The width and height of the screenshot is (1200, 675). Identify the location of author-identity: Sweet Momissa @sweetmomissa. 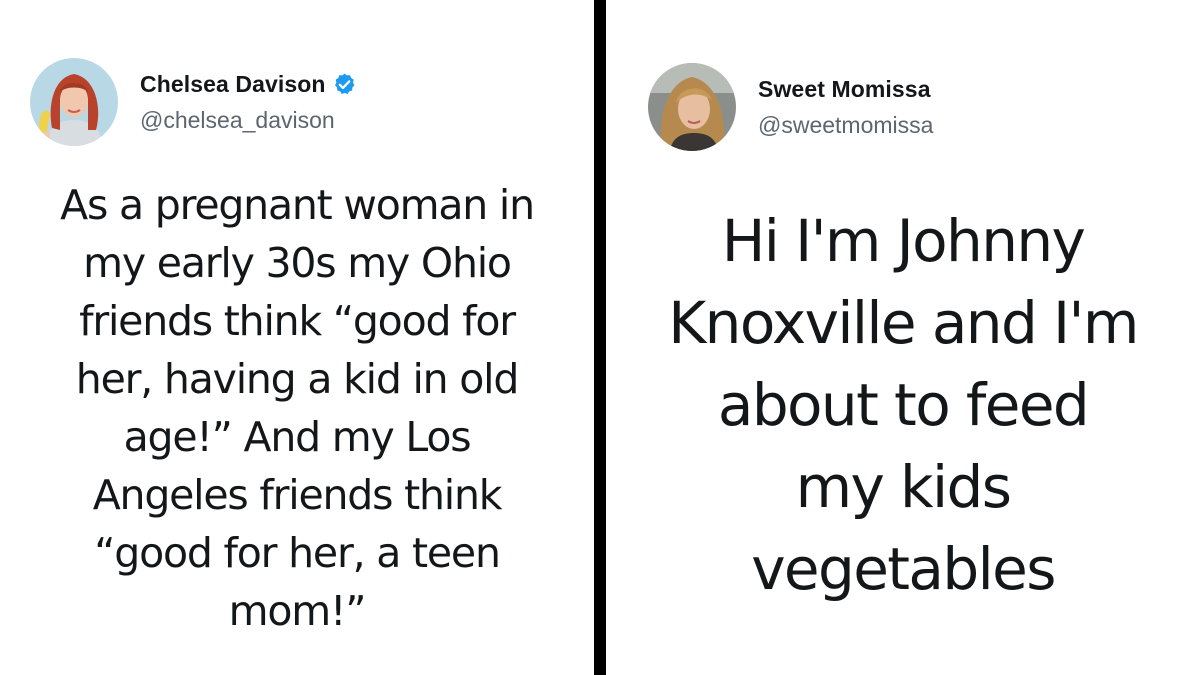
(845, 107).